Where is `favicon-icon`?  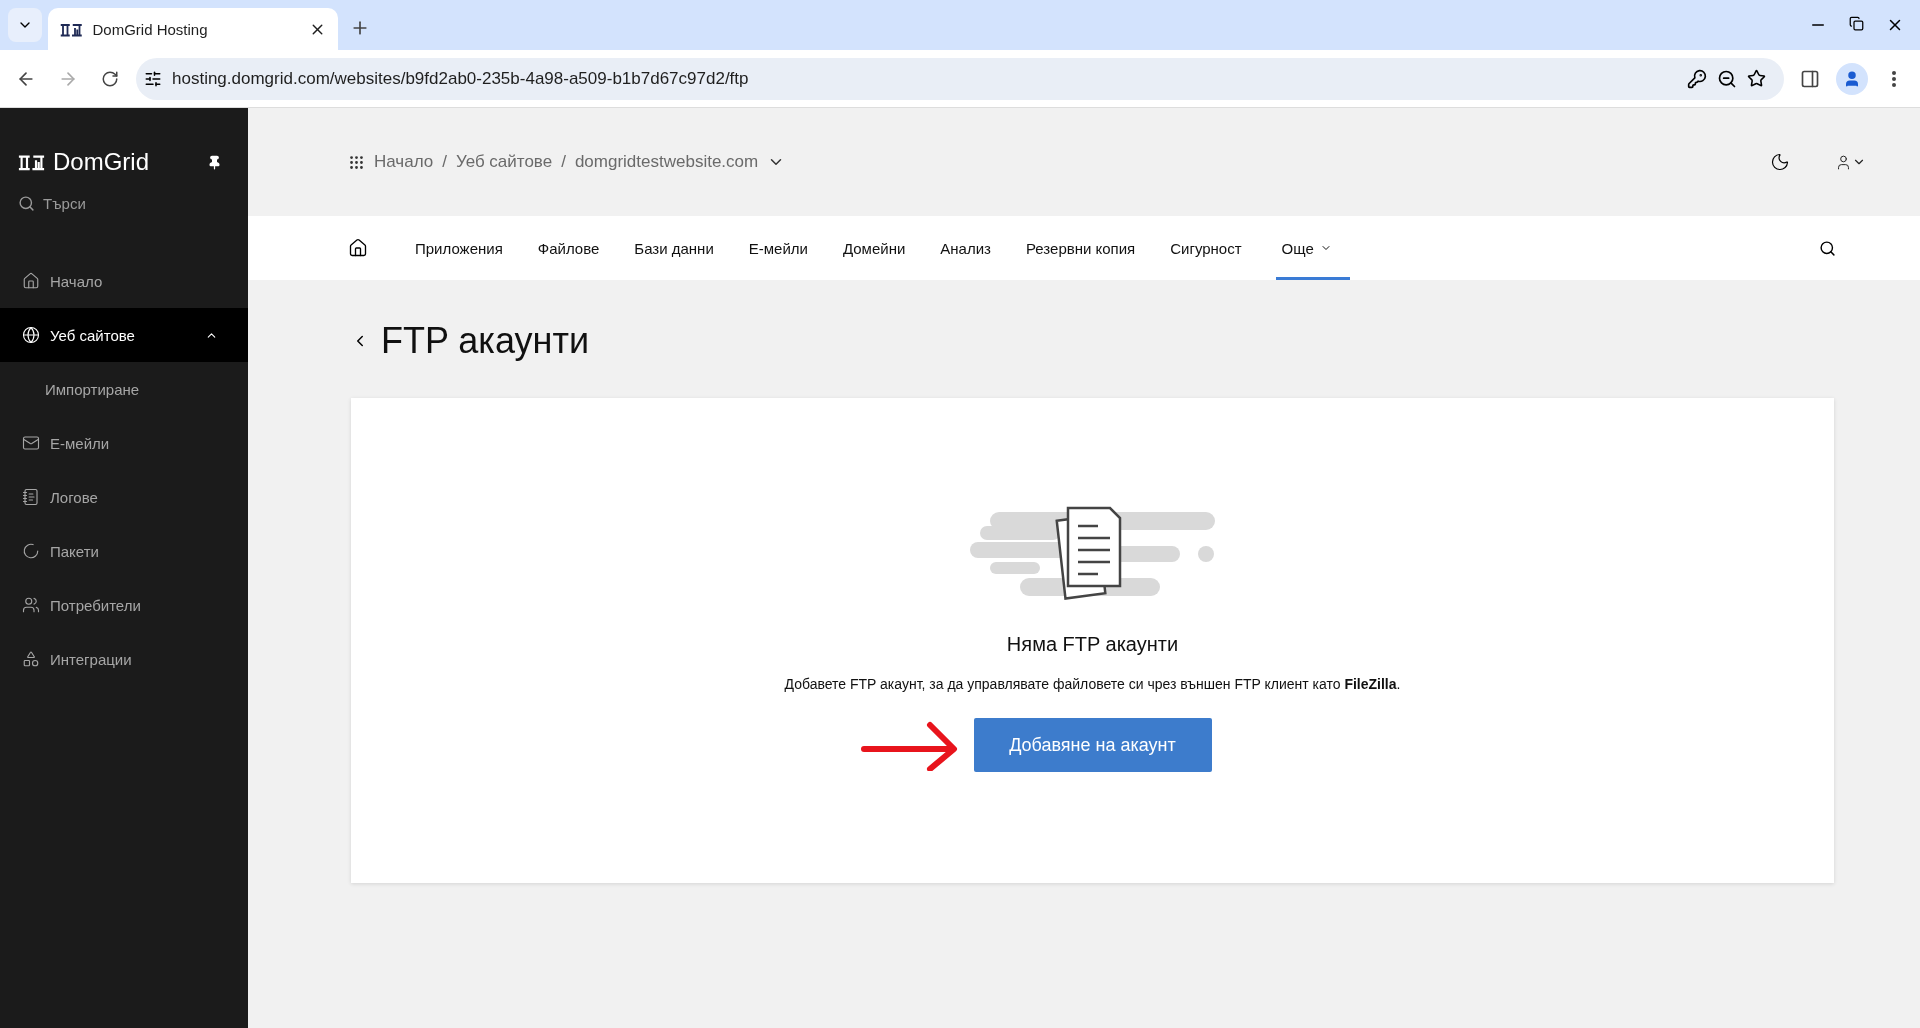 favicon-icon is located at coordinates (71, 29).